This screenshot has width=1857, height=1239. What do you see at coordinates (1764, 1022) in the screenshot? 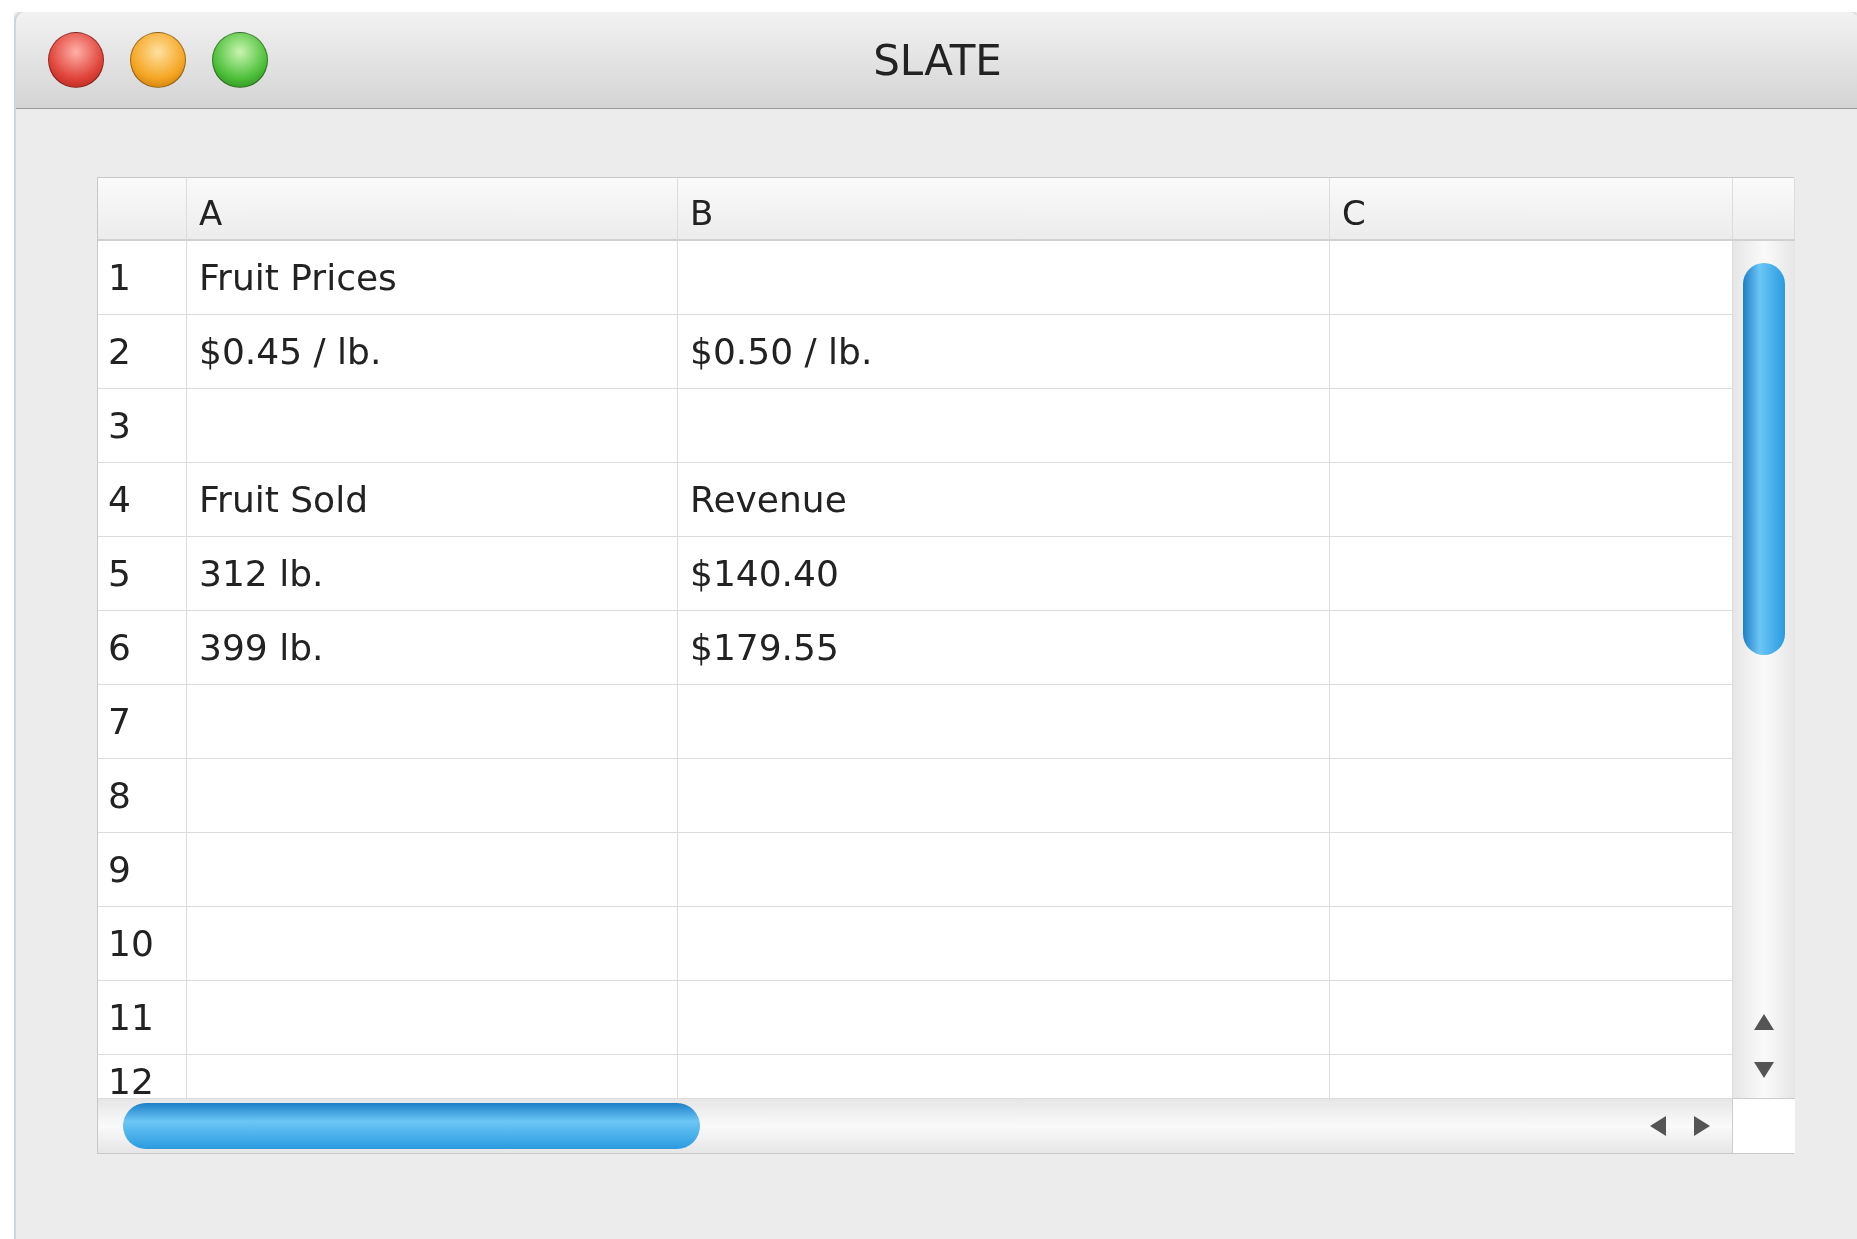
I see `scroll-up-arrow-icon` at bounding box center [1764, 1022].